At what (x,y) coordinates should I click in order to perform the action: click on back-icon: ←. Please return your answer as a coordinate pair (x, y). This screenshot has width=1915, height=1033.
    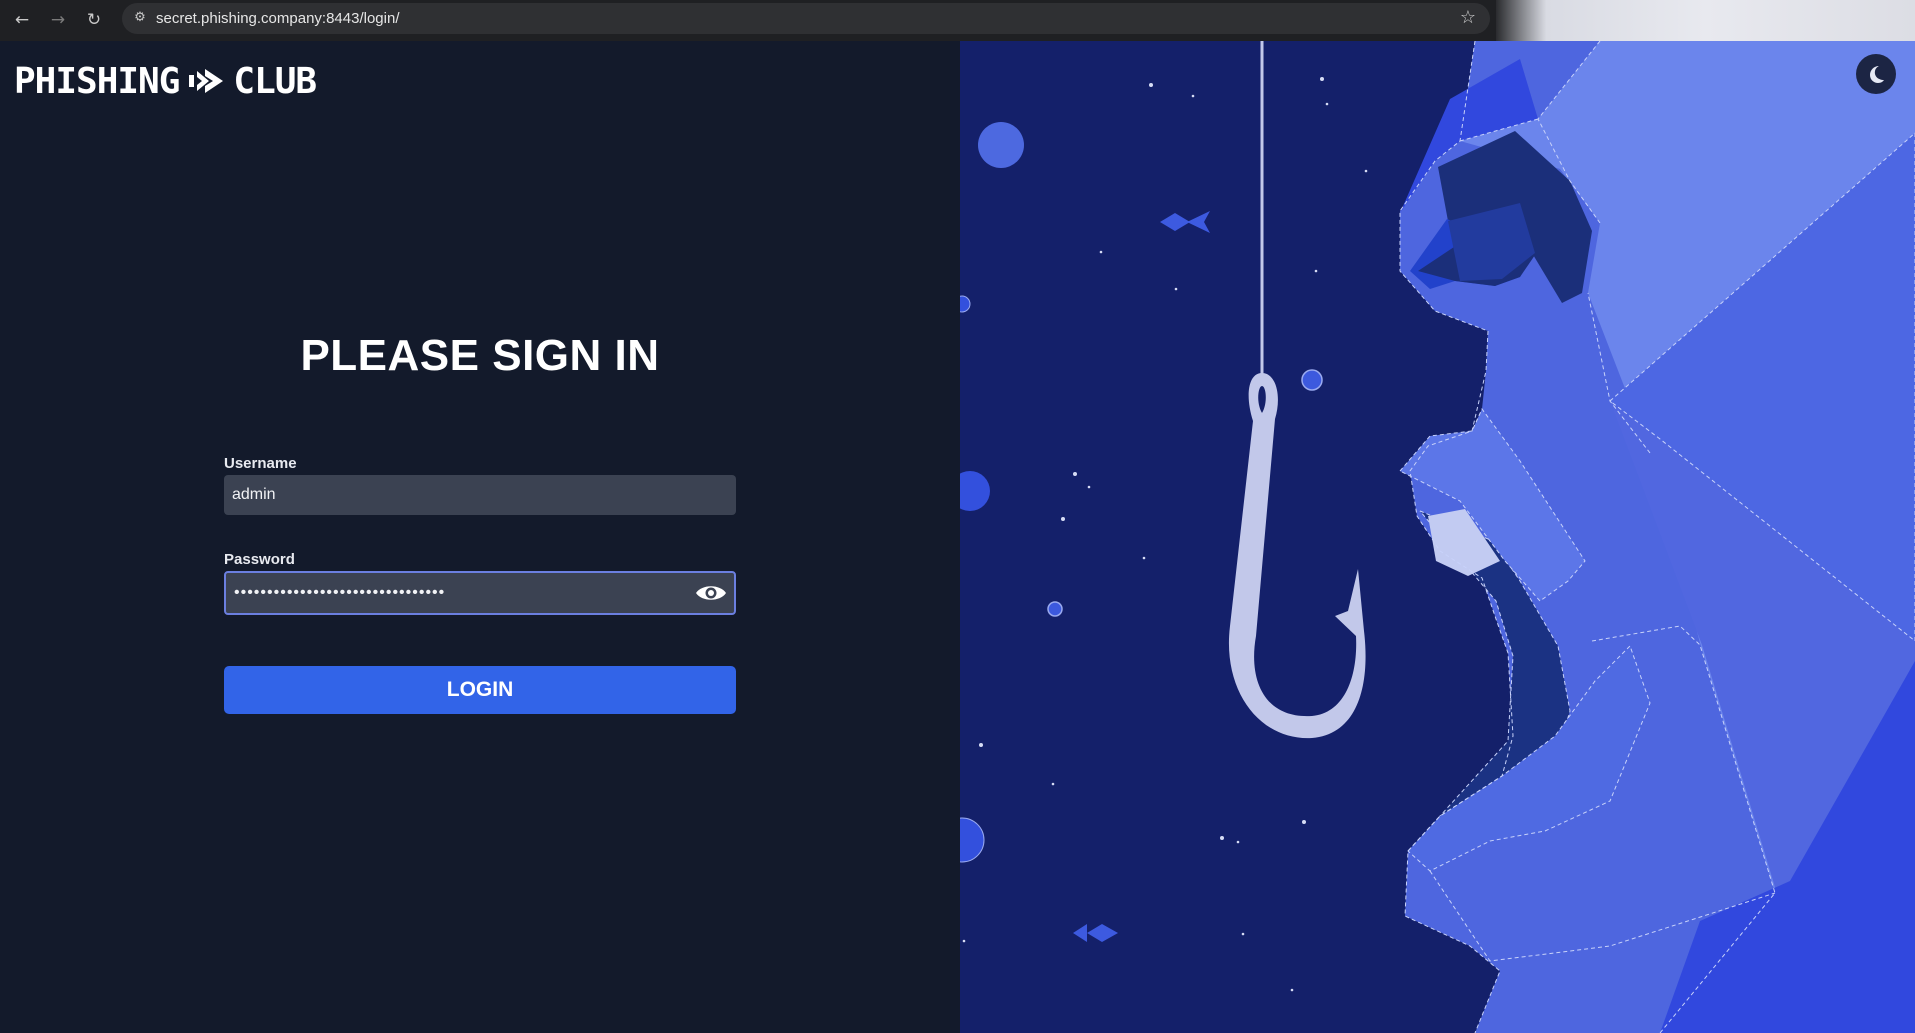
    Looking at the image, I should click on (22, 20).